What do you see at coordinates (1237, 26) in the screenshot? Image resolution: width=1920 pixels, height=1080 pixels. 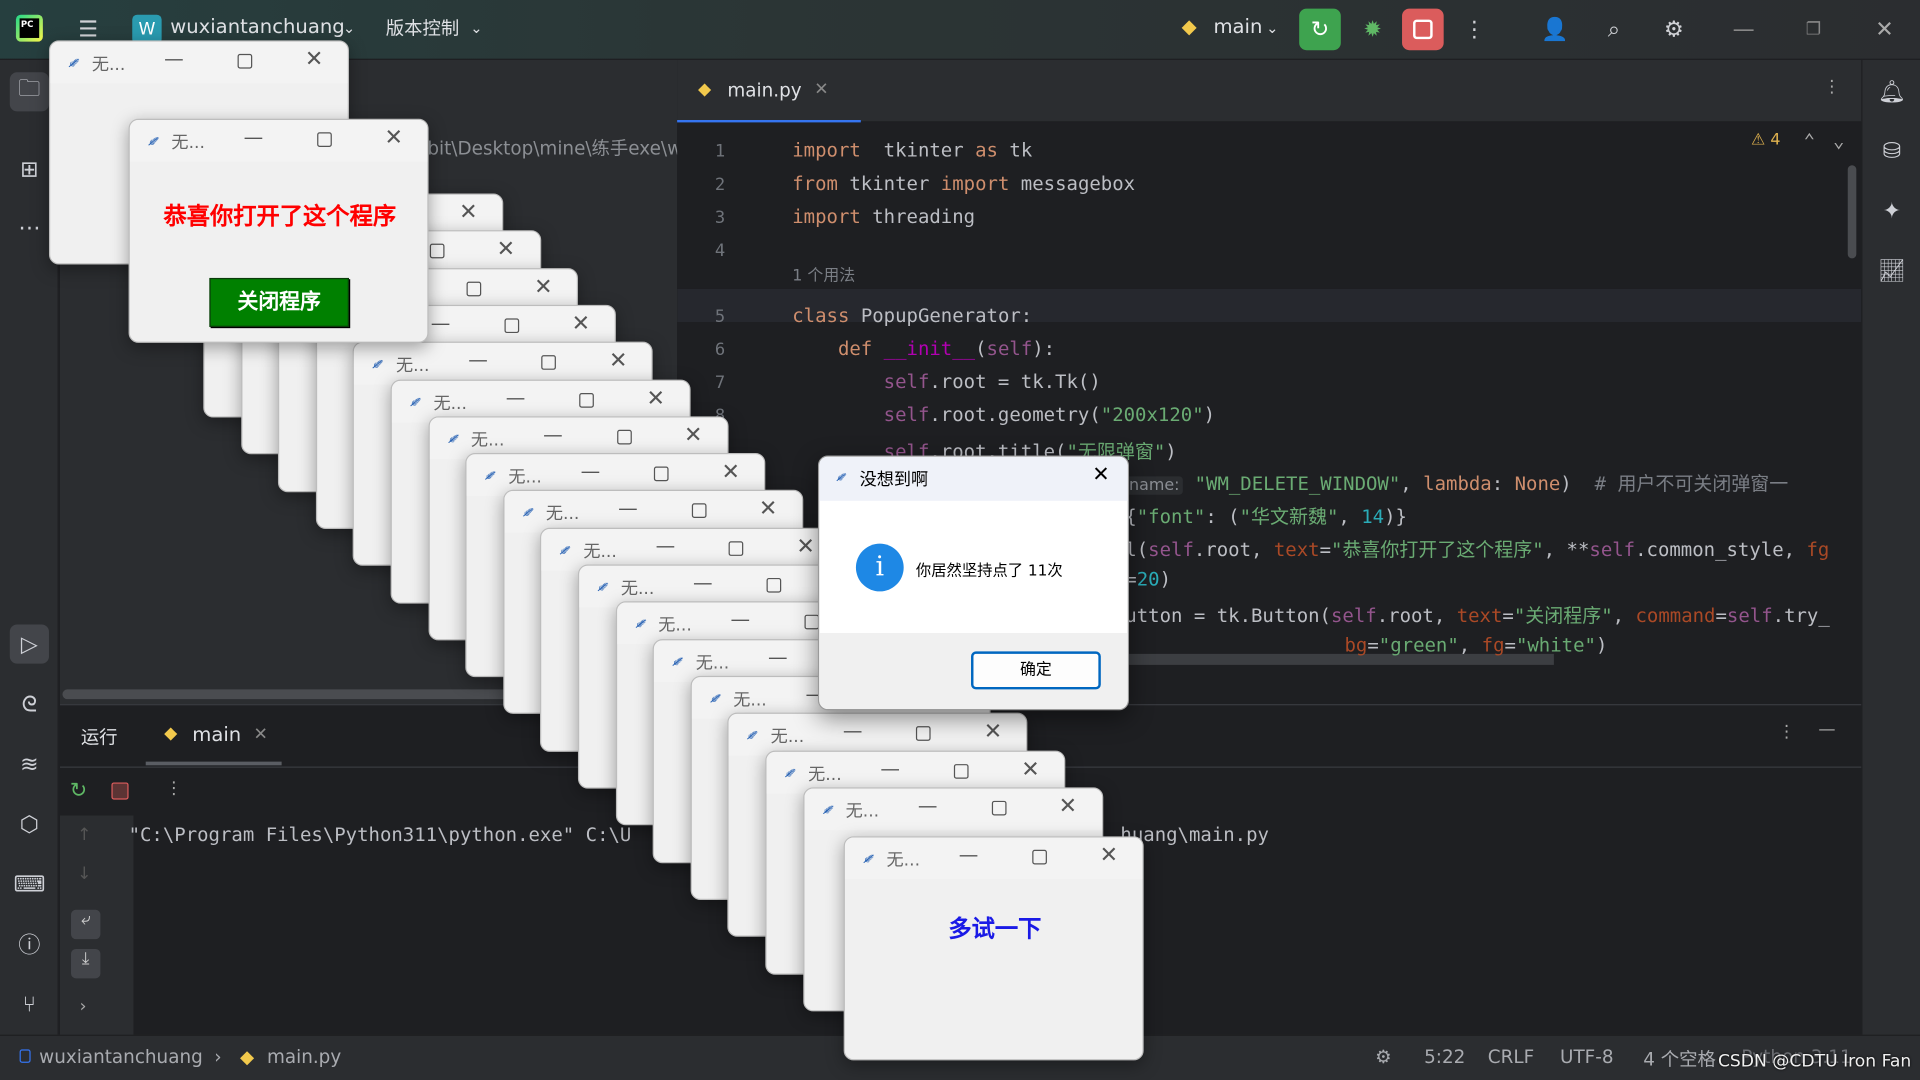 I see `run-config-select: main` at bounding box center [1237, 26].